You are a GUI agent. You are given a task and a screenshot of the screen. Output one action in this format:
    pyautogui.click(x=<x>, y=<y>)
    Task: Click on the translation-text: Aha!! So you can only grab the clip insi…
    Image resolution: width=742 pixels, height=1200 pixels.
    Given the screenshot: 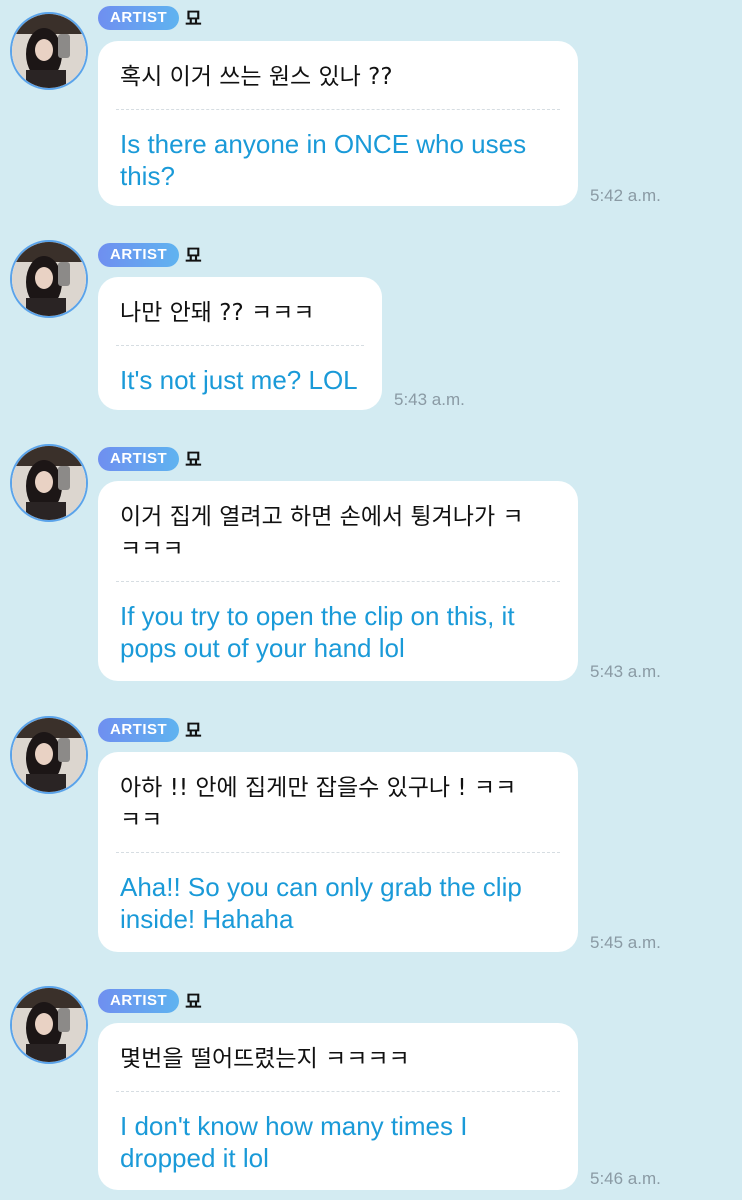 What is the action you would take?
    pyautogui.click(x=321, y=903)
    